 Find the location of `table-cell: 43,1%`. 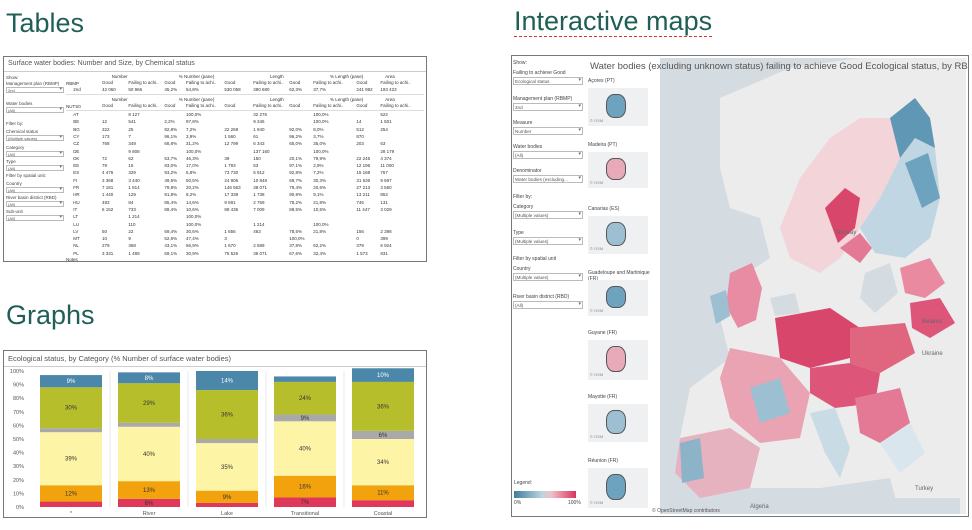

table-cell: 43,1% is located at coordinates (171, 246).